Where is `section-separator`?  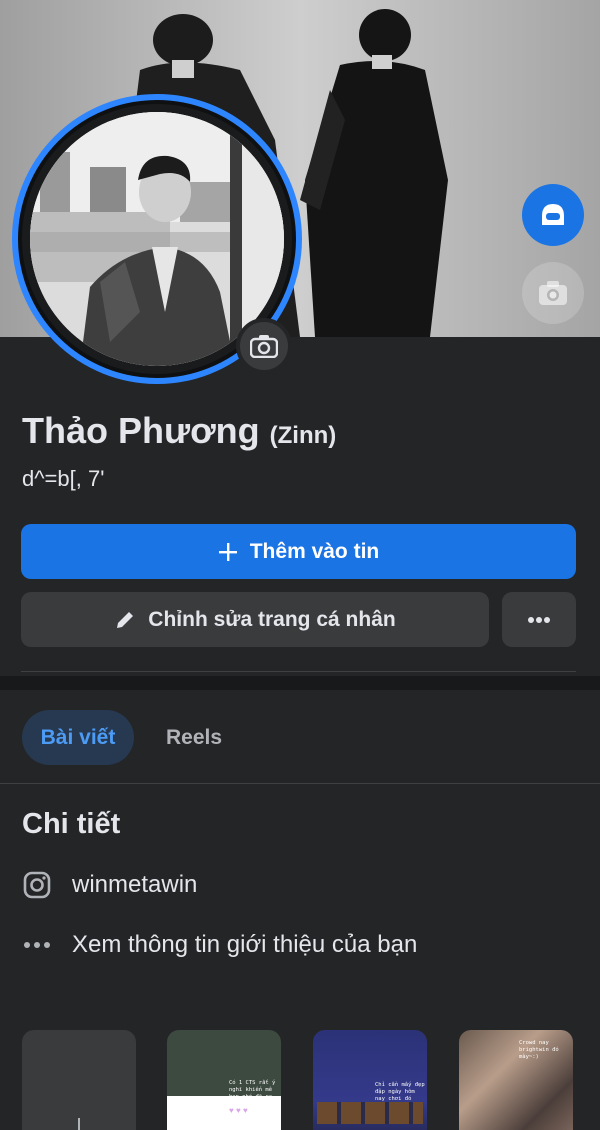
section-separator is located at coordinates (300, 683).